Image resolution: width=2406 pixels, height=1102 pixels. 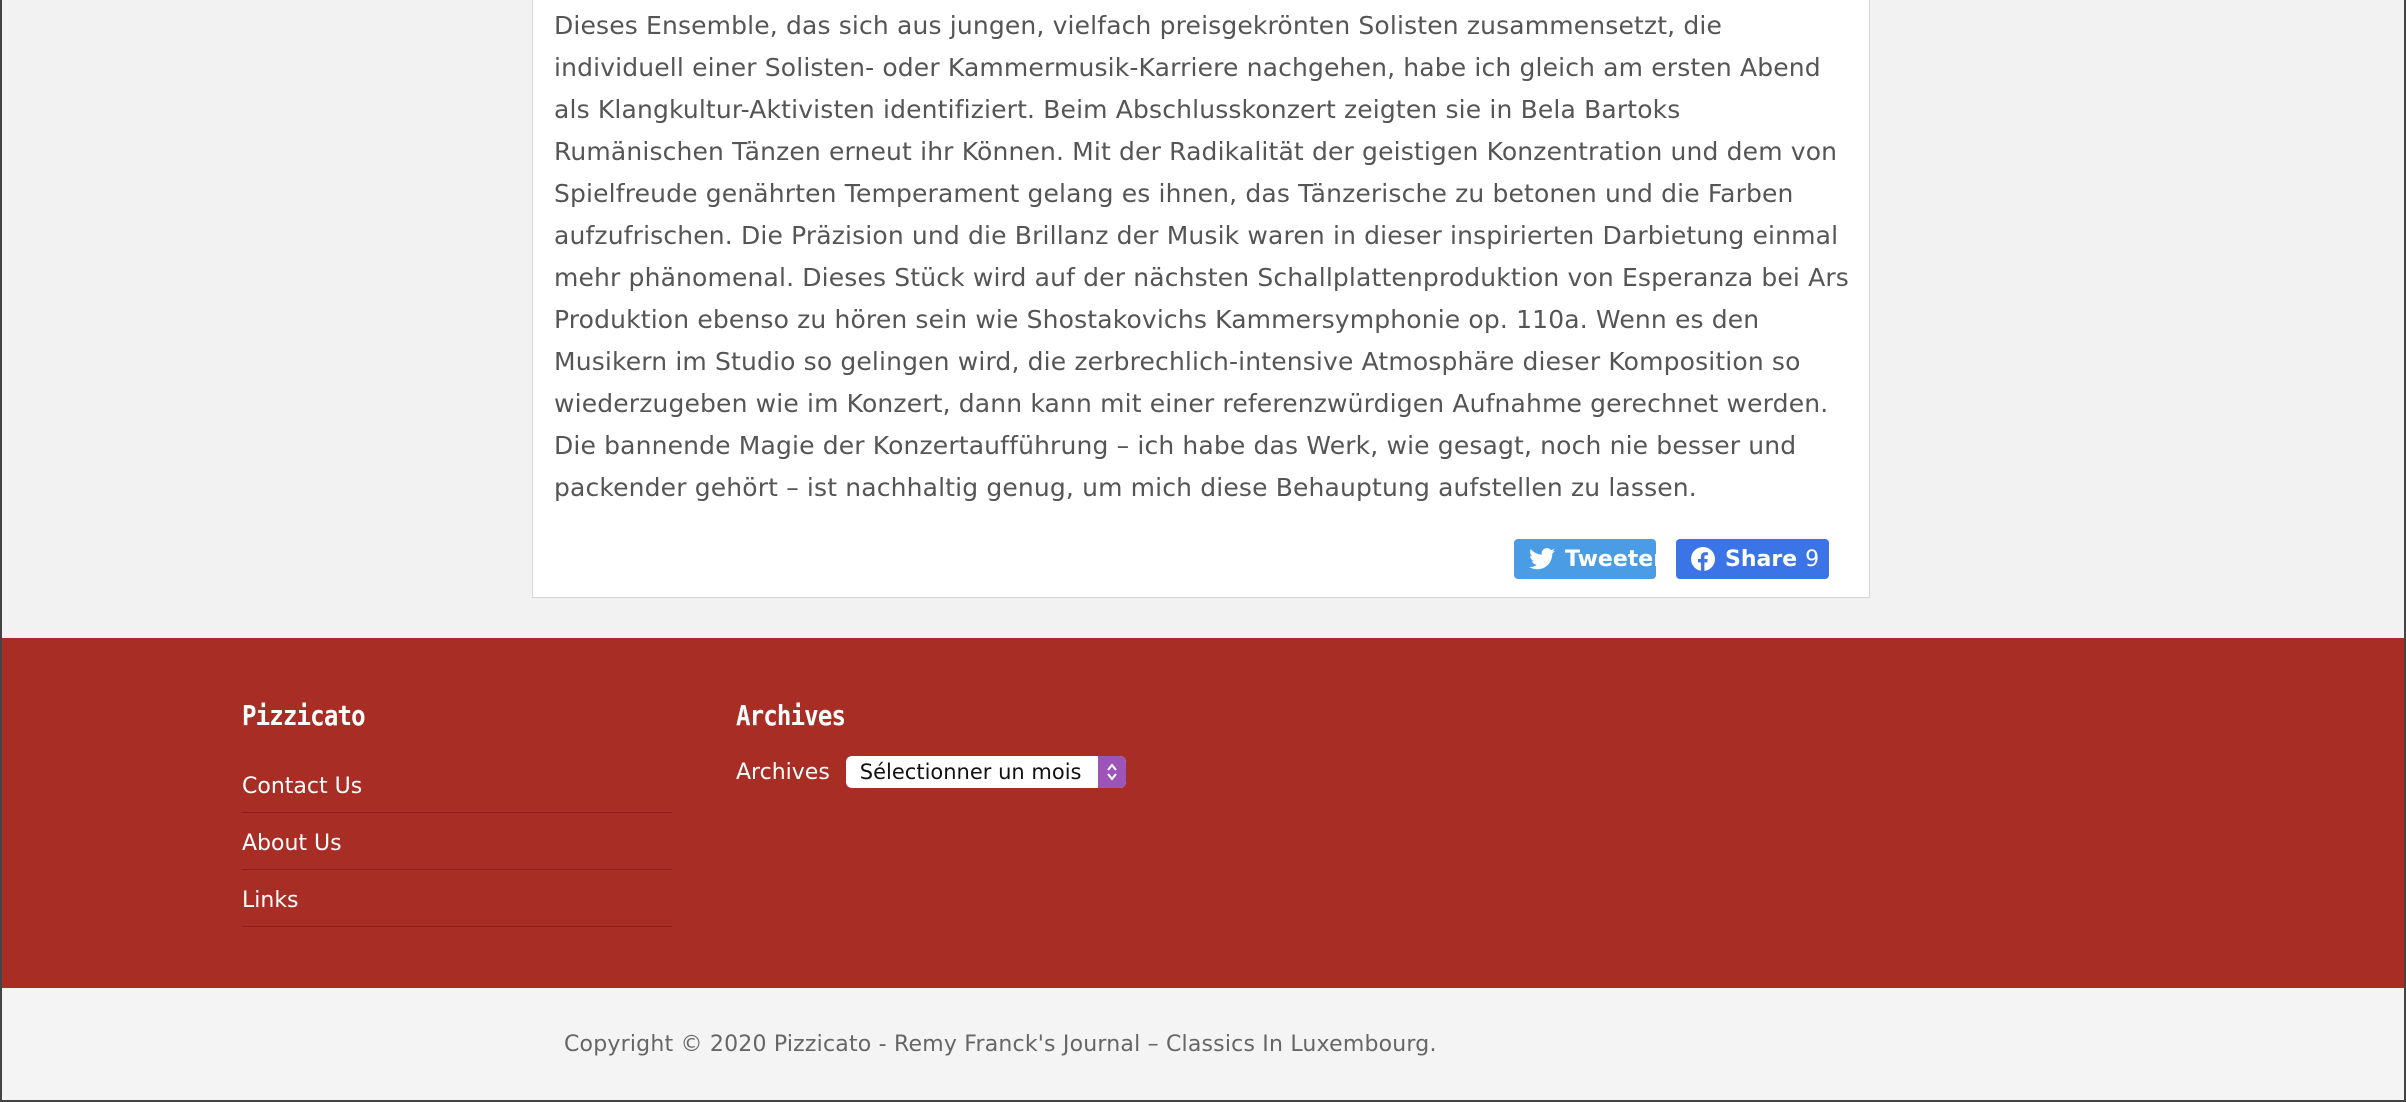 I want to click on archives-row: Archives Sélectionner un mois, so click(x=1036, y=772).